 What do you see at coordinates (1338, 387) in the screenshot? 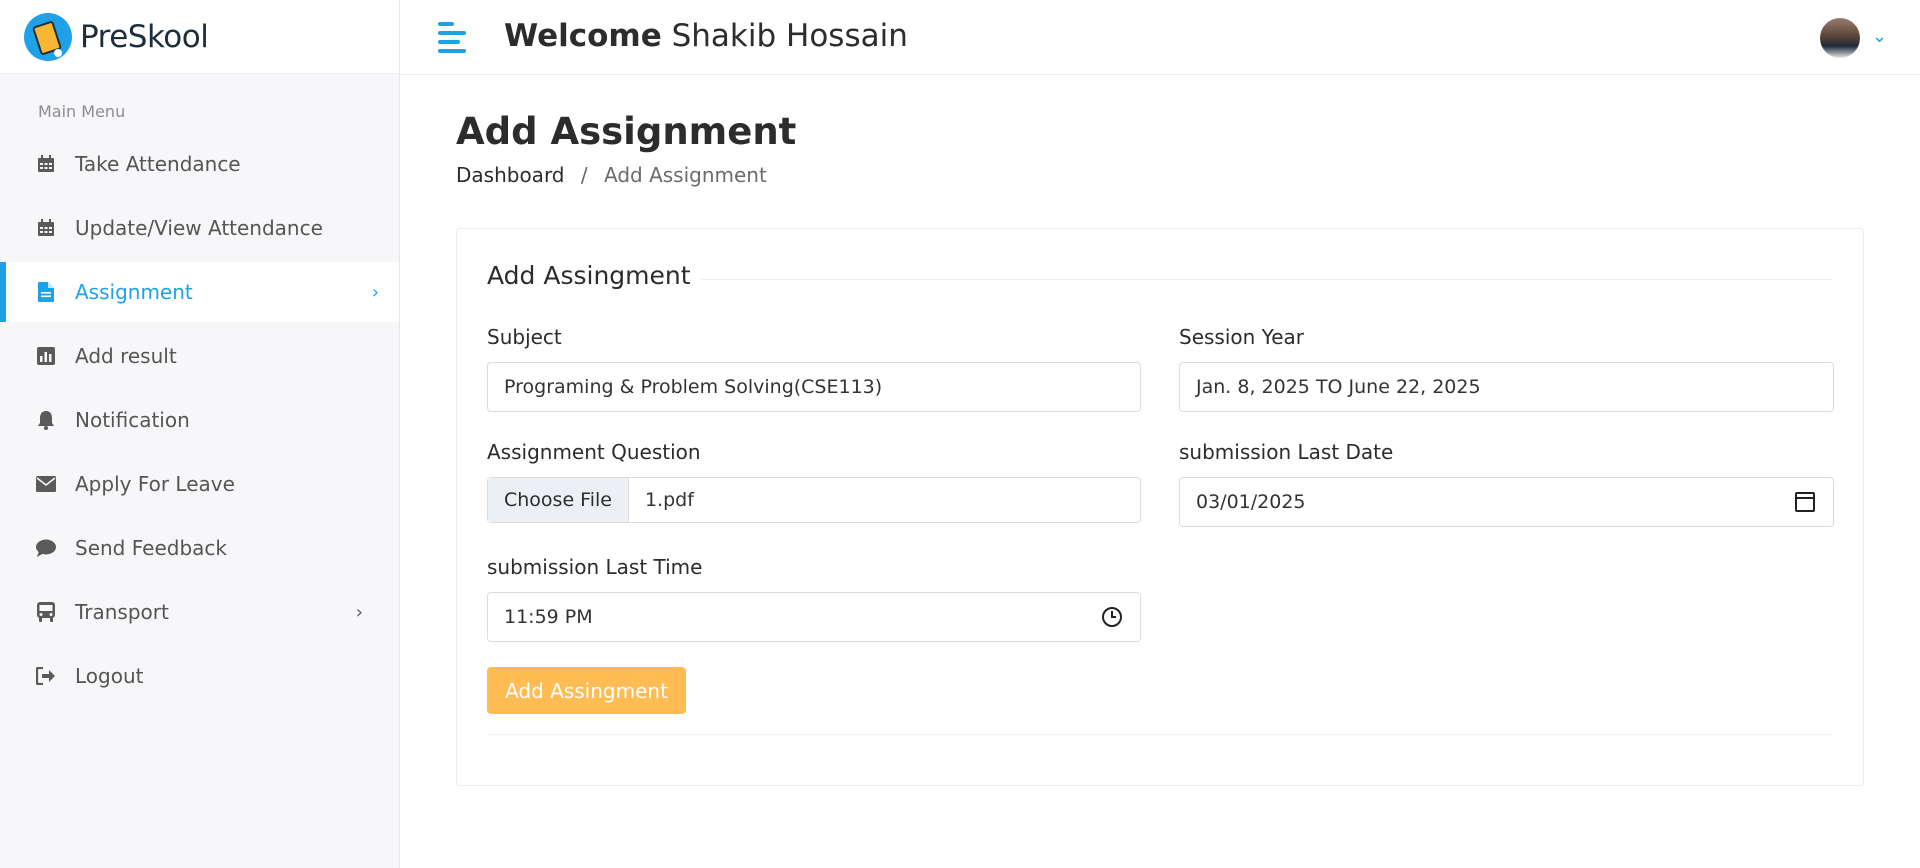
I see `session-year-value: Jan. 8, 2025 TO June 22, 2025` at bounding box center [1338, 387].